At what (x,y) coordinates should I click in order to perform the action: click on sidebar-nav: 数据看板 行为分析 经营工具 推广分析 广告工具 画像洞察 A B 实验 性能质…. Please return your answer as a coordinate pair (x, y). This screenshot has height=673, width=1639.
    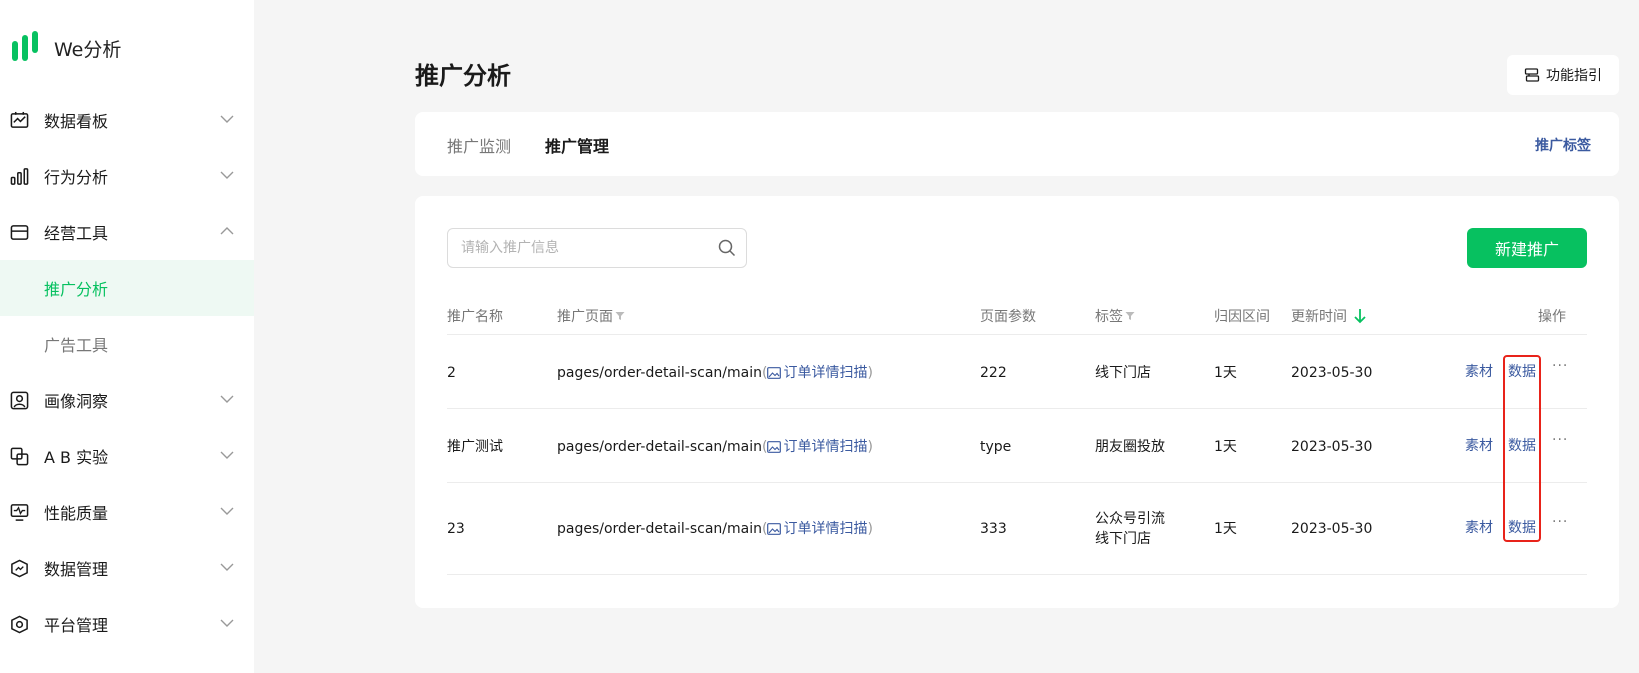
    Looking at the image, I should click on (127, 372).